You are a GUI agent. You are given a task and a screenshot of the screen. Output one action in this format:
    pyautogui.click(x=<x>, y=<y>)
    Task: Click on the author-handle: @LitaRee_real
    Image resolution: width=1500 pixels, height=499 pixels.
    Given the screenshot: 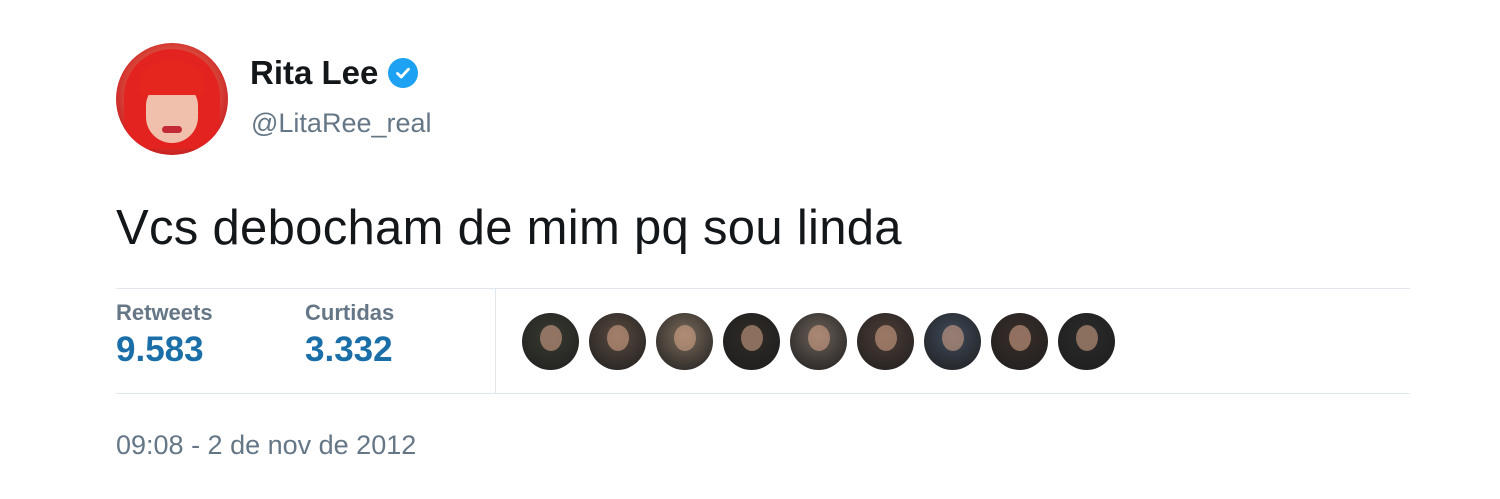 What is the action you would take?
    pyautogui.click(x=341, y=123)
    